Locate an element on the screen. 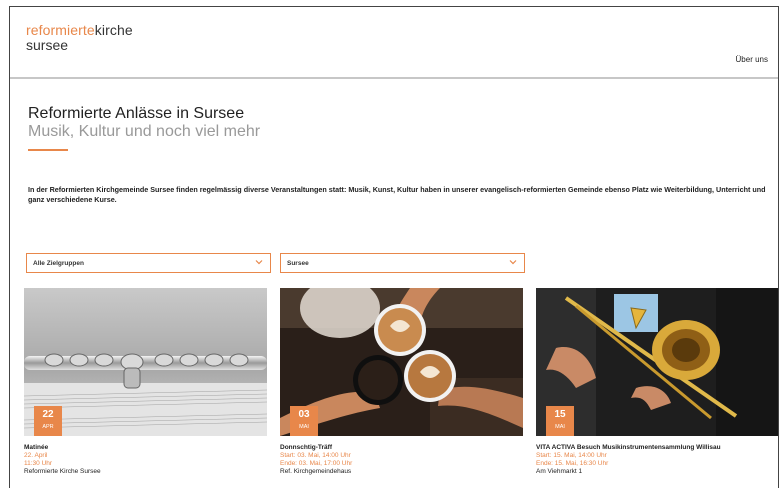 The image size is (782, 488). page-title: Reformierte Anlässe in Sursee is located at coordinates (136, 113).